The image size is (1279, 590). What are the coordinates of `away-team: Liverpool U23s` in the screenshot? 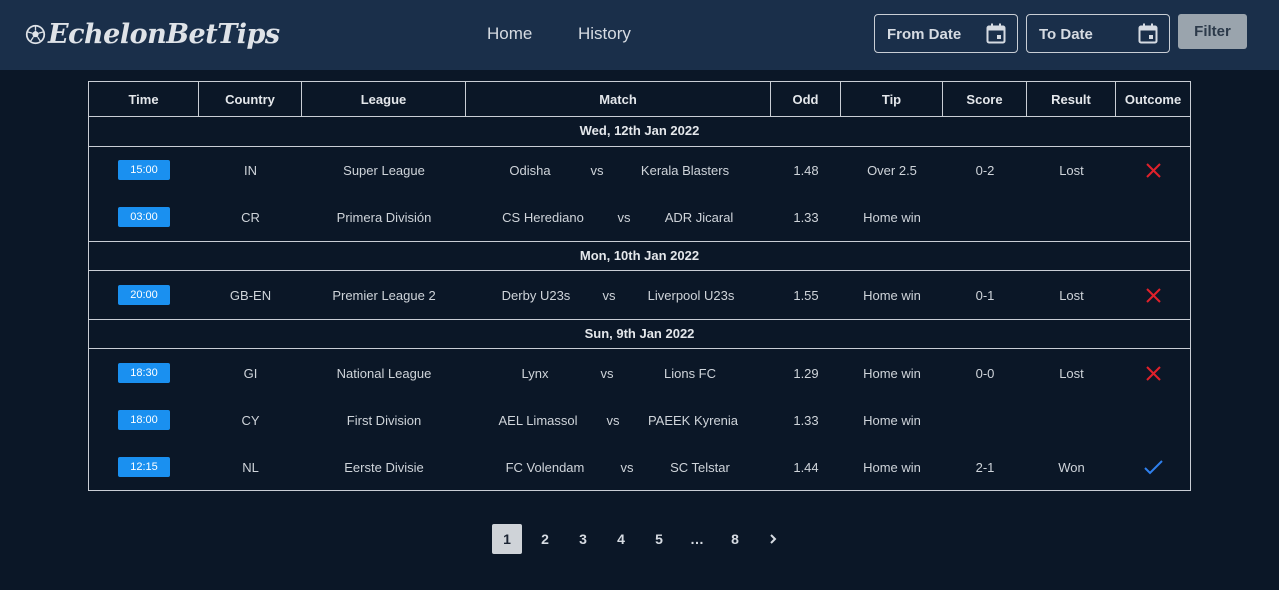 It's located at (691, 295).